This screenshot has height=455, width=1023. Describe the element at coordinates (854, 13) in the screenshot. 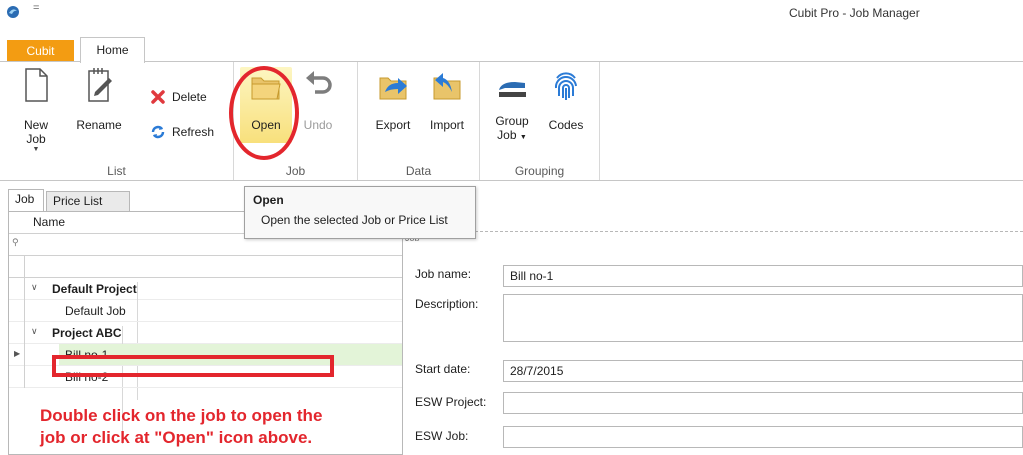

I see `window-title: Cubit Pro - Job Manager` at that location.